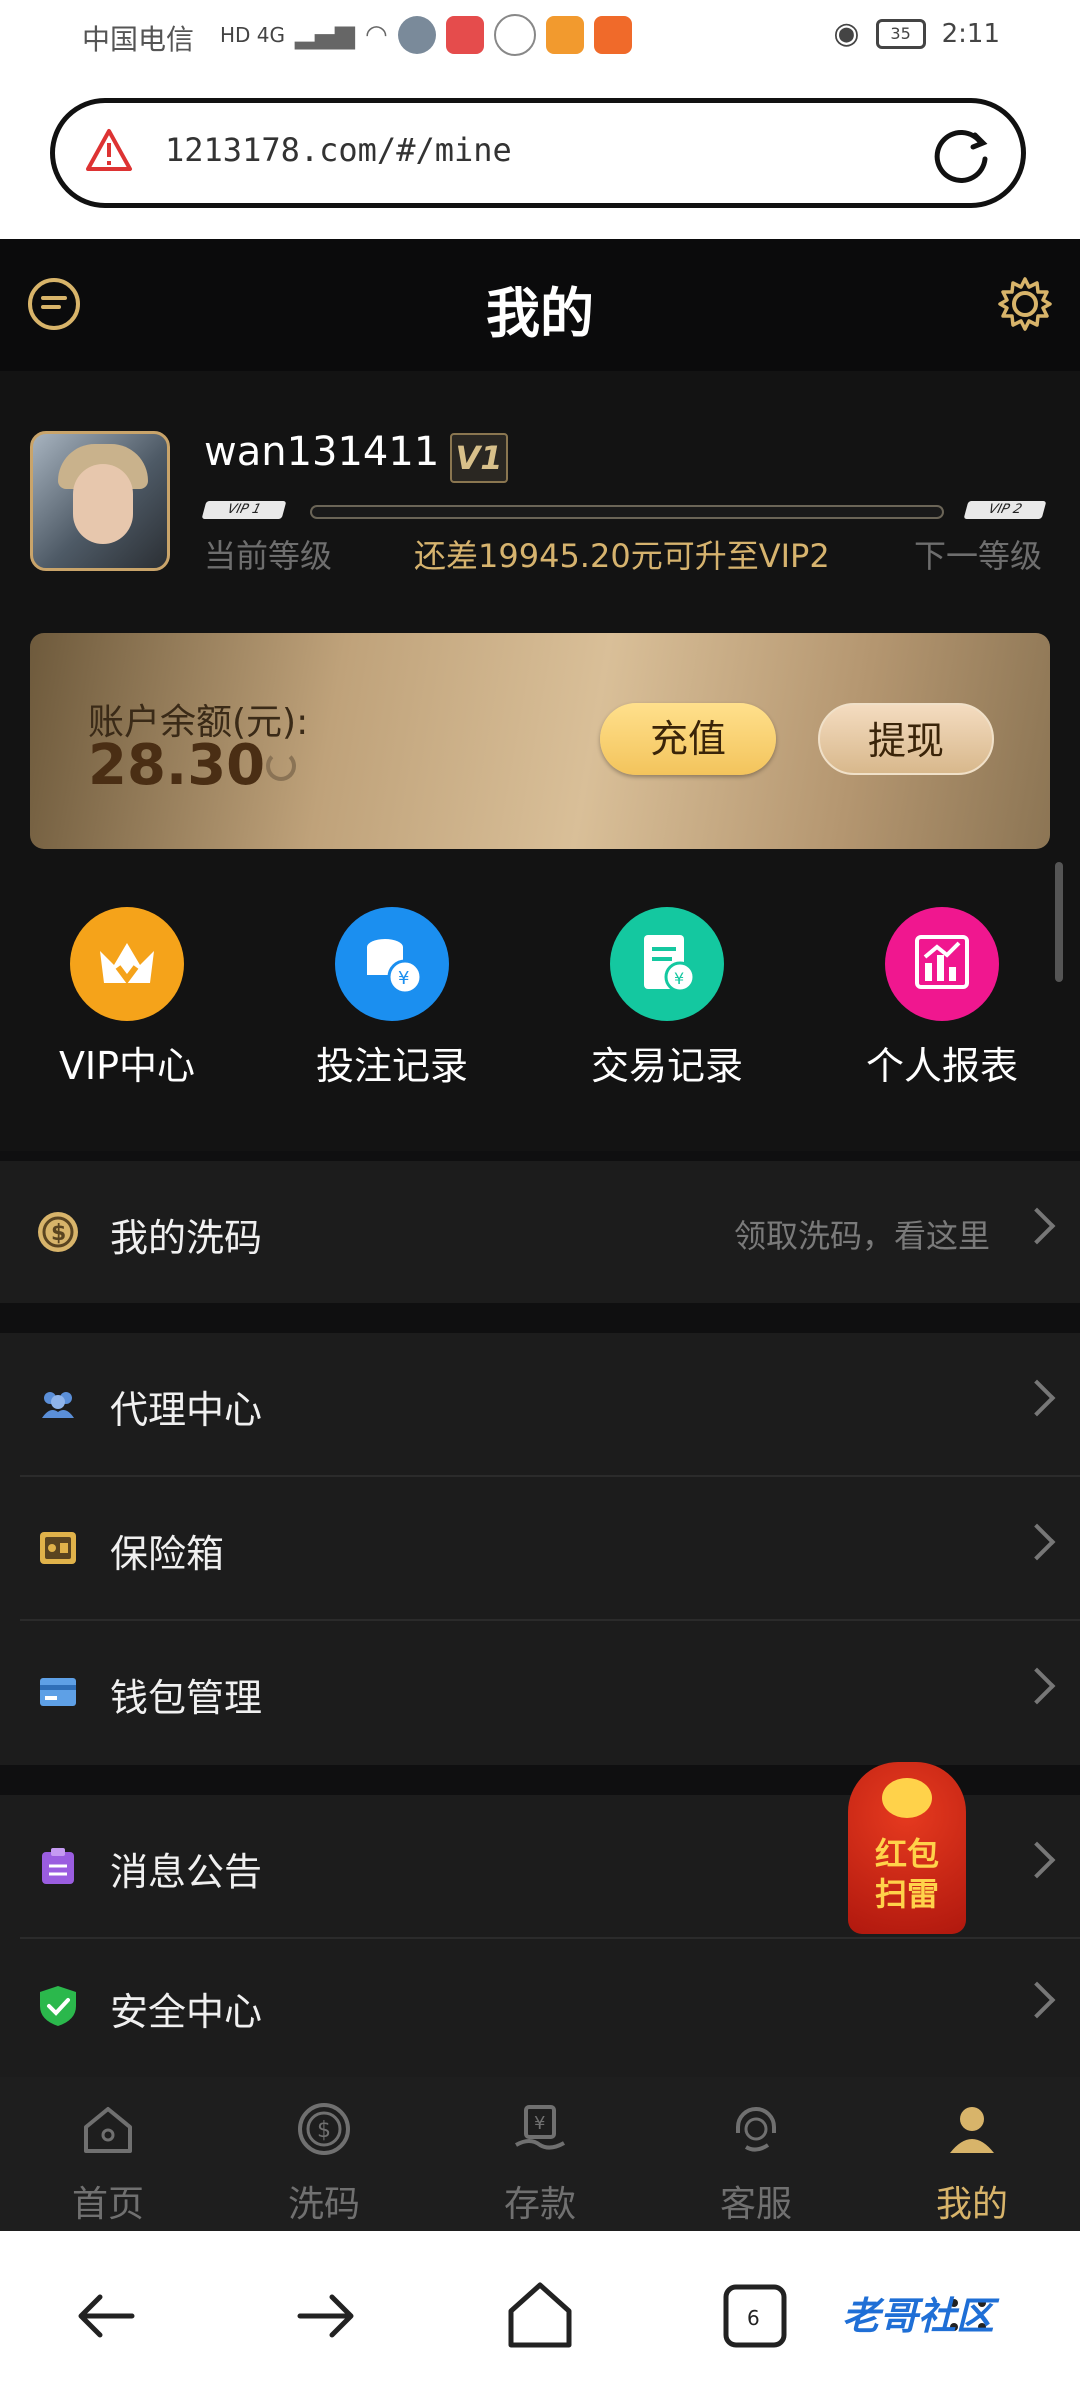  Describe the element at coordinates (970, 33) in the screenshot. I see `clock: 2:11` at that location.